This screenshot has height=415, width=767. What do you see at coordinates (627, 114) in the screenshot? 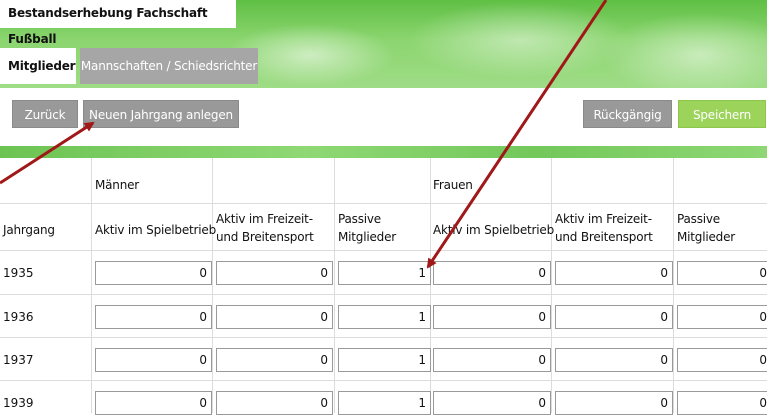
I see `undo-button: Rückgängig` at bounding box center [627, 114].